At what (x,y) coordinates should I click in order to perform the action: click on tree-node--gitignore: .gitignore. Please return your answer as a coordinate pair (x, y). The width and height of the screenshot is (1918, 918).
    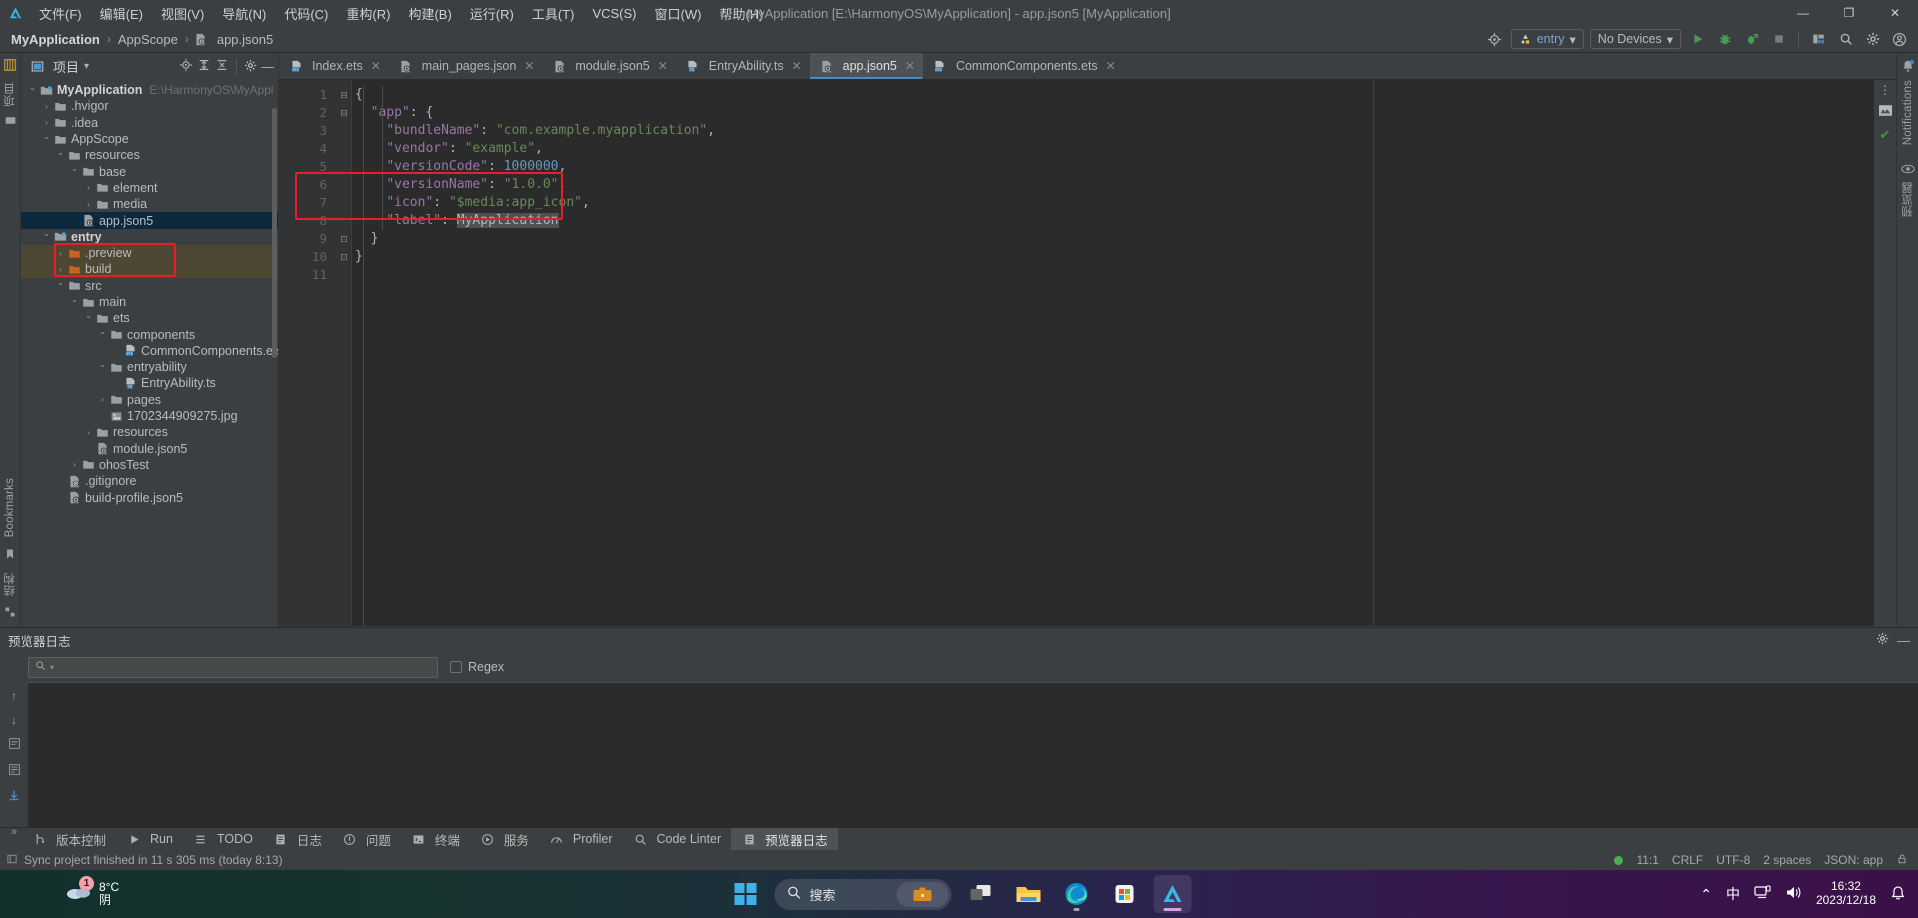
    Looking at the image, I should click on (149, 481).